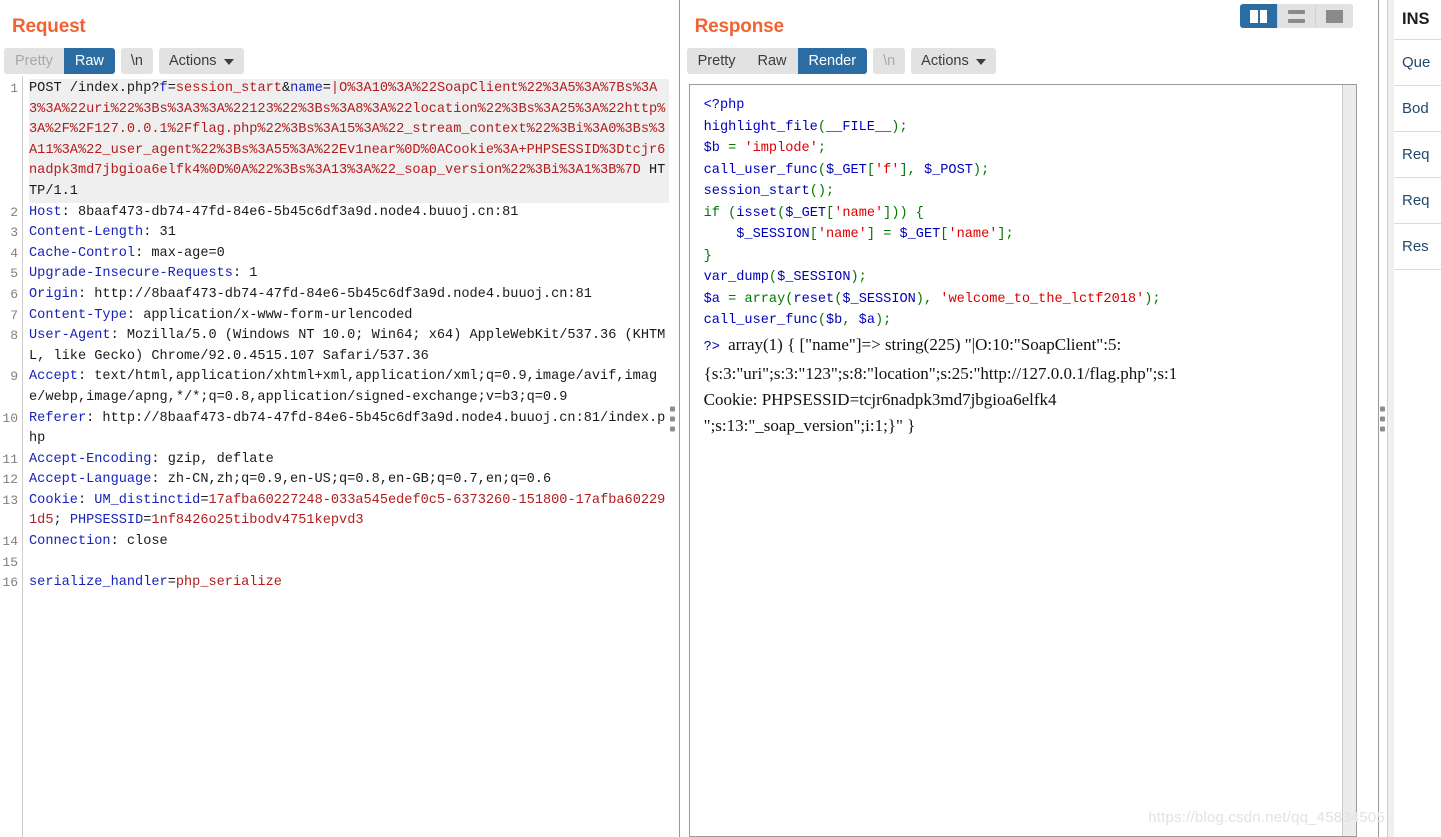 This screenshot has height=837, width=1441. I want to click on line-number: 11, so click(10, 459).